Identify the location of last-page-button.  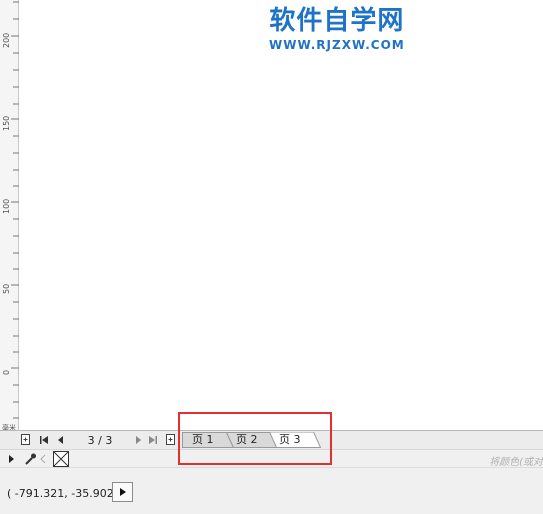
(153, 440).